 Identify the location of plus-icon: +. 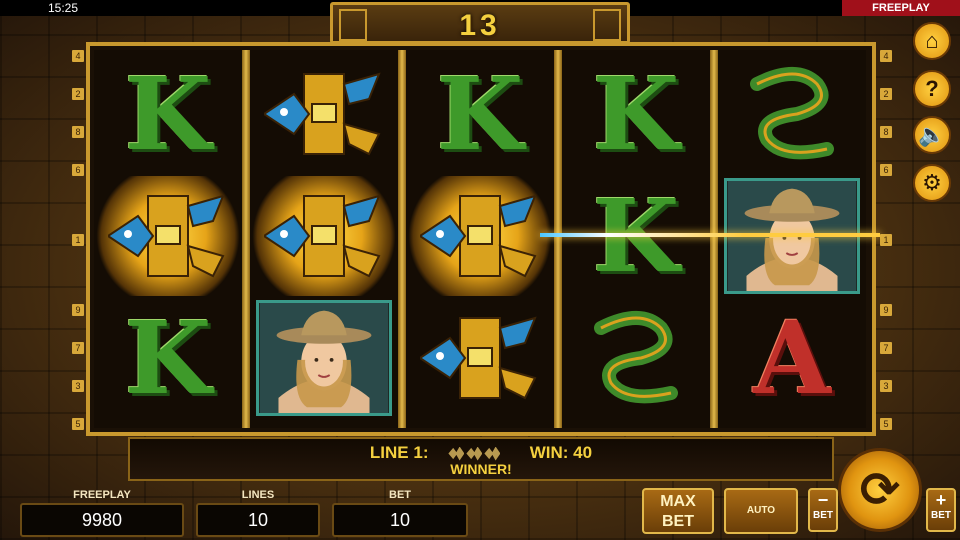
(941, 500).